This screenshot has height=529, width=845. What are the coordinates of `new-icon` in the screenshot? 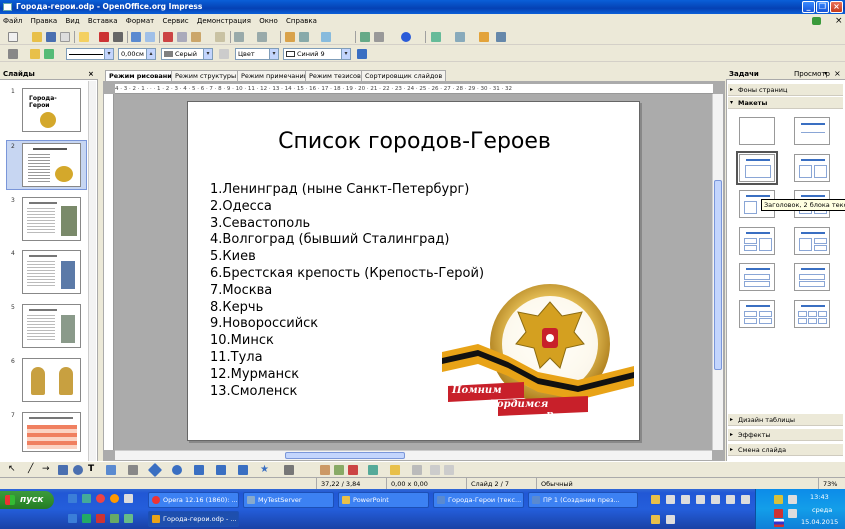 It's located at (13, 37).